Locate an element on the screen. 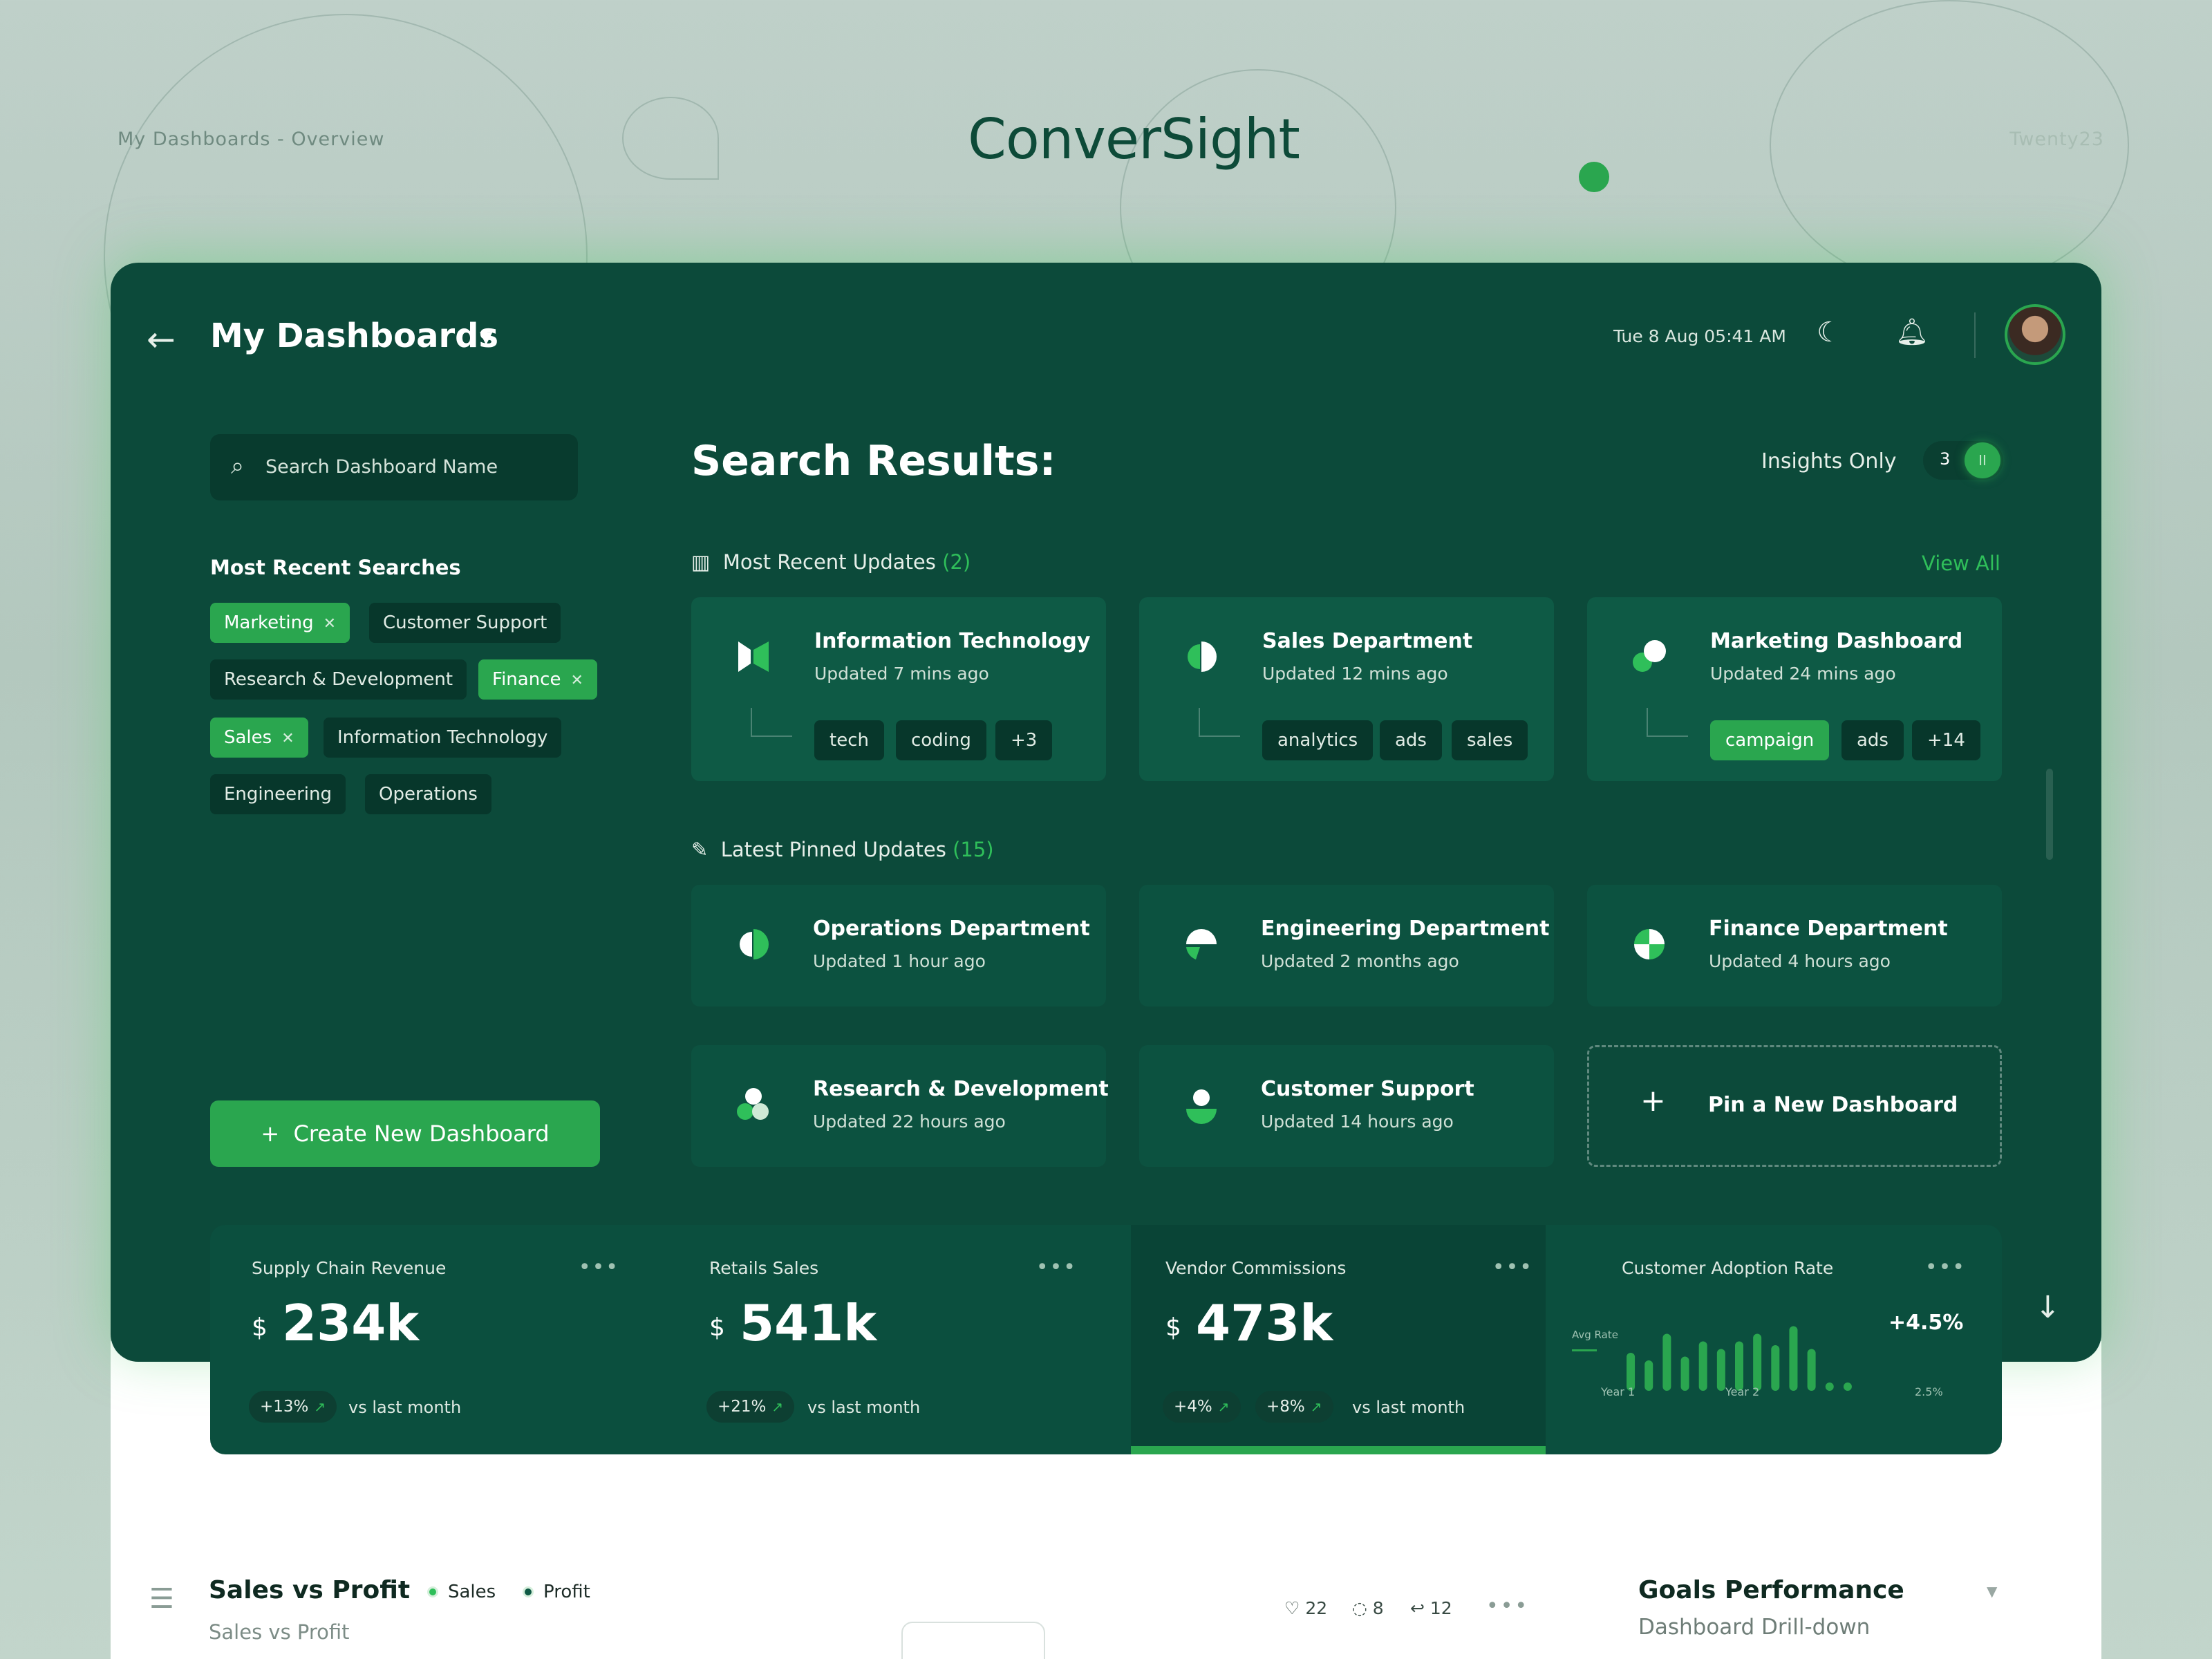 This screenshot has height=1659, width=2212. pinned-card: Customer Support Updated 14 hours ago is located at coordinates (1346, 1106).